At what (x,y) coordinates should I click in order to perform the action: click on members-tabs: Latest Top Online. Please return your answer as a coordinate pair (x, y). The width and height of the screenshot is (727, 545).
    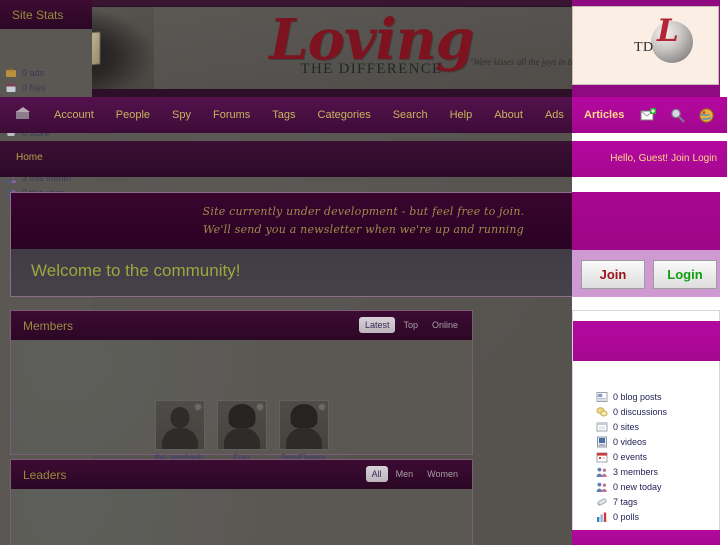
    Looking at the image, I should click on (411, 325).